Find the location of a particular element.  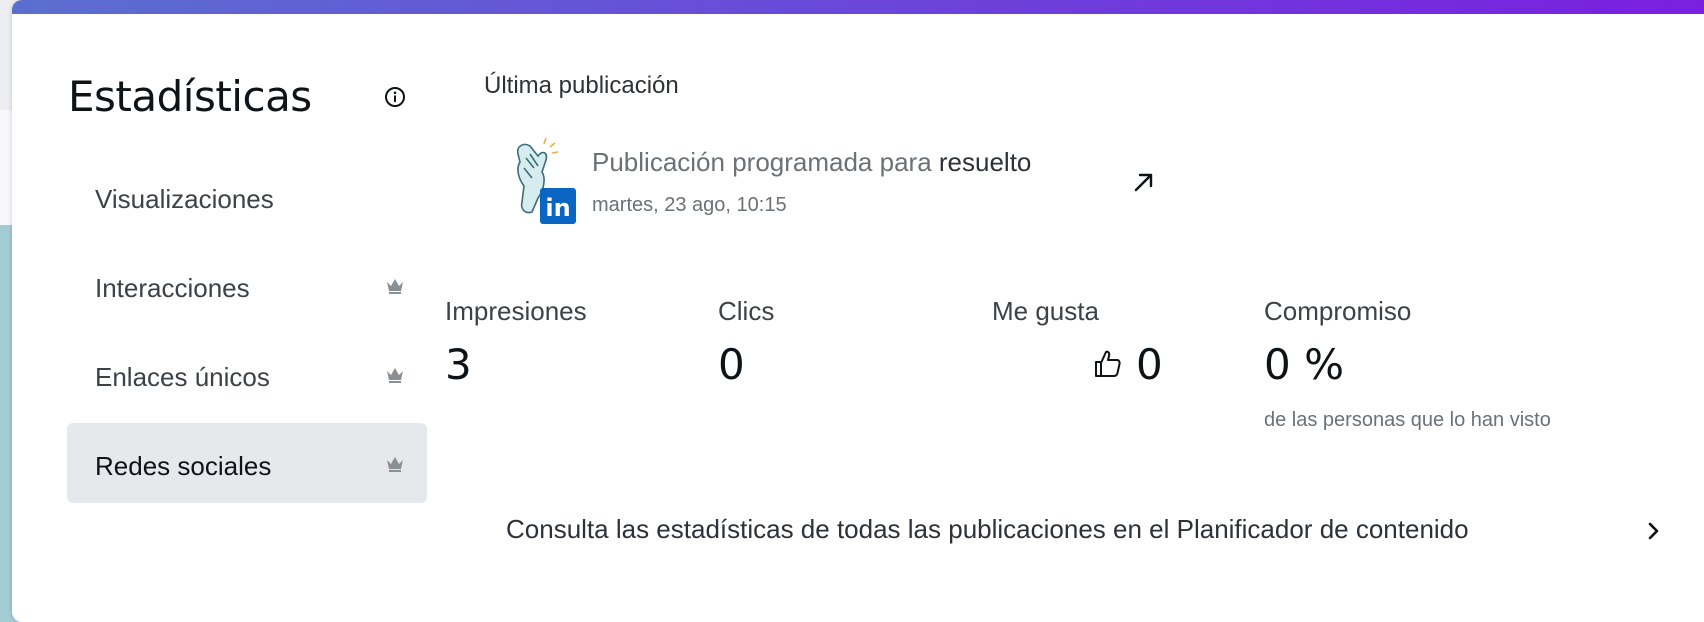

stat-note-compromiso: de las personas que lo han visto is located at coordinates (1407, 420).